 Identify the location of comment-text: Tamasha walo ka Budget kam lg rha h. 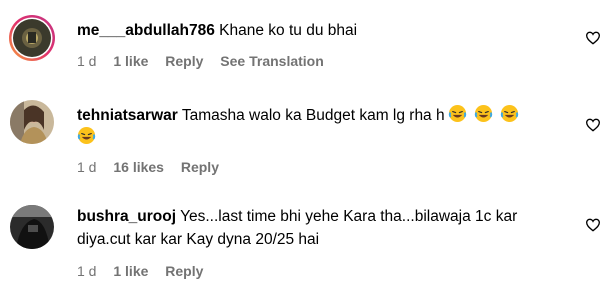
(313, 115).